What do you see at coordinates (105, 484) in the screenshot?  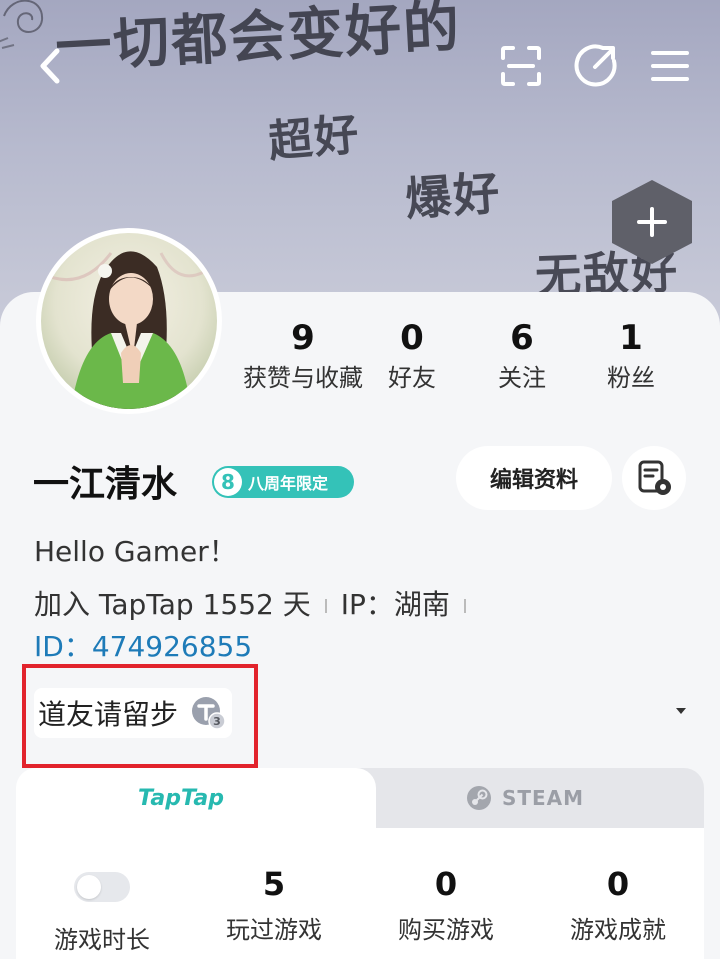 I see `username: 一江清水` at bounding box center [105, 484].